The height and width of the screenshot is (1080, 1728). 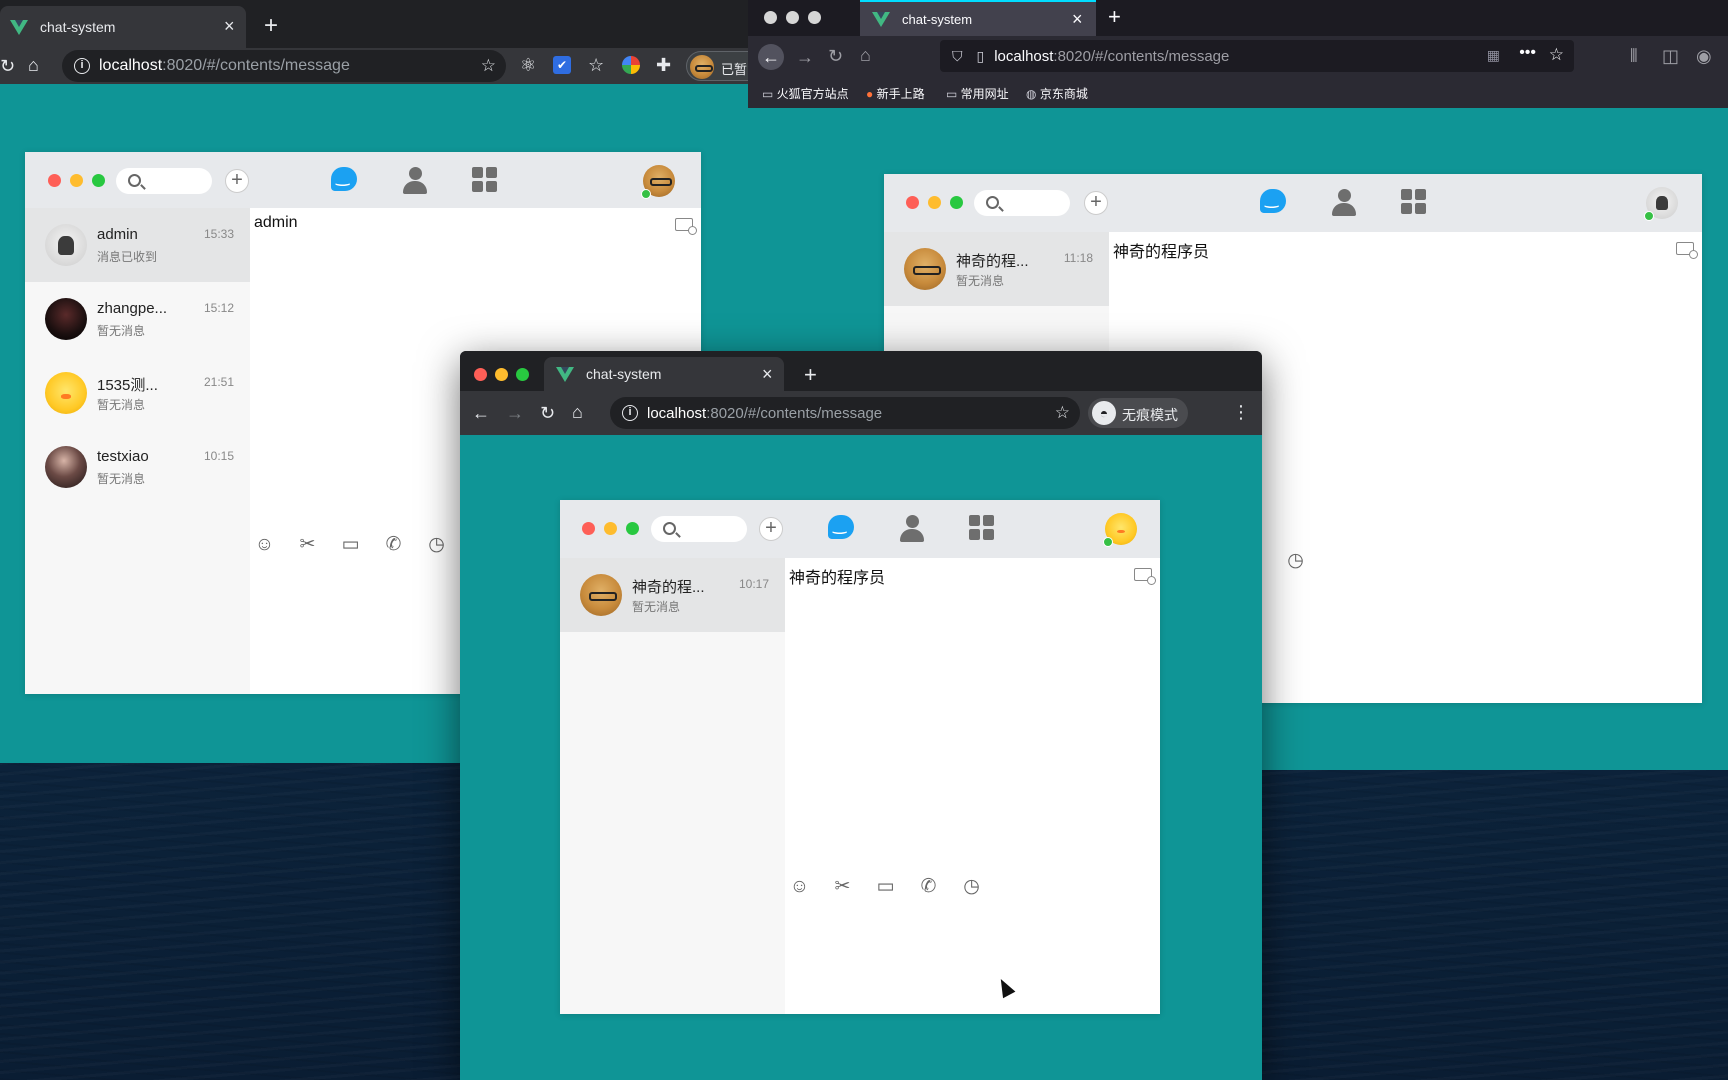 I want to click on incognito-chip: ◓ 无痕模式, so click(x=1138, y=413).